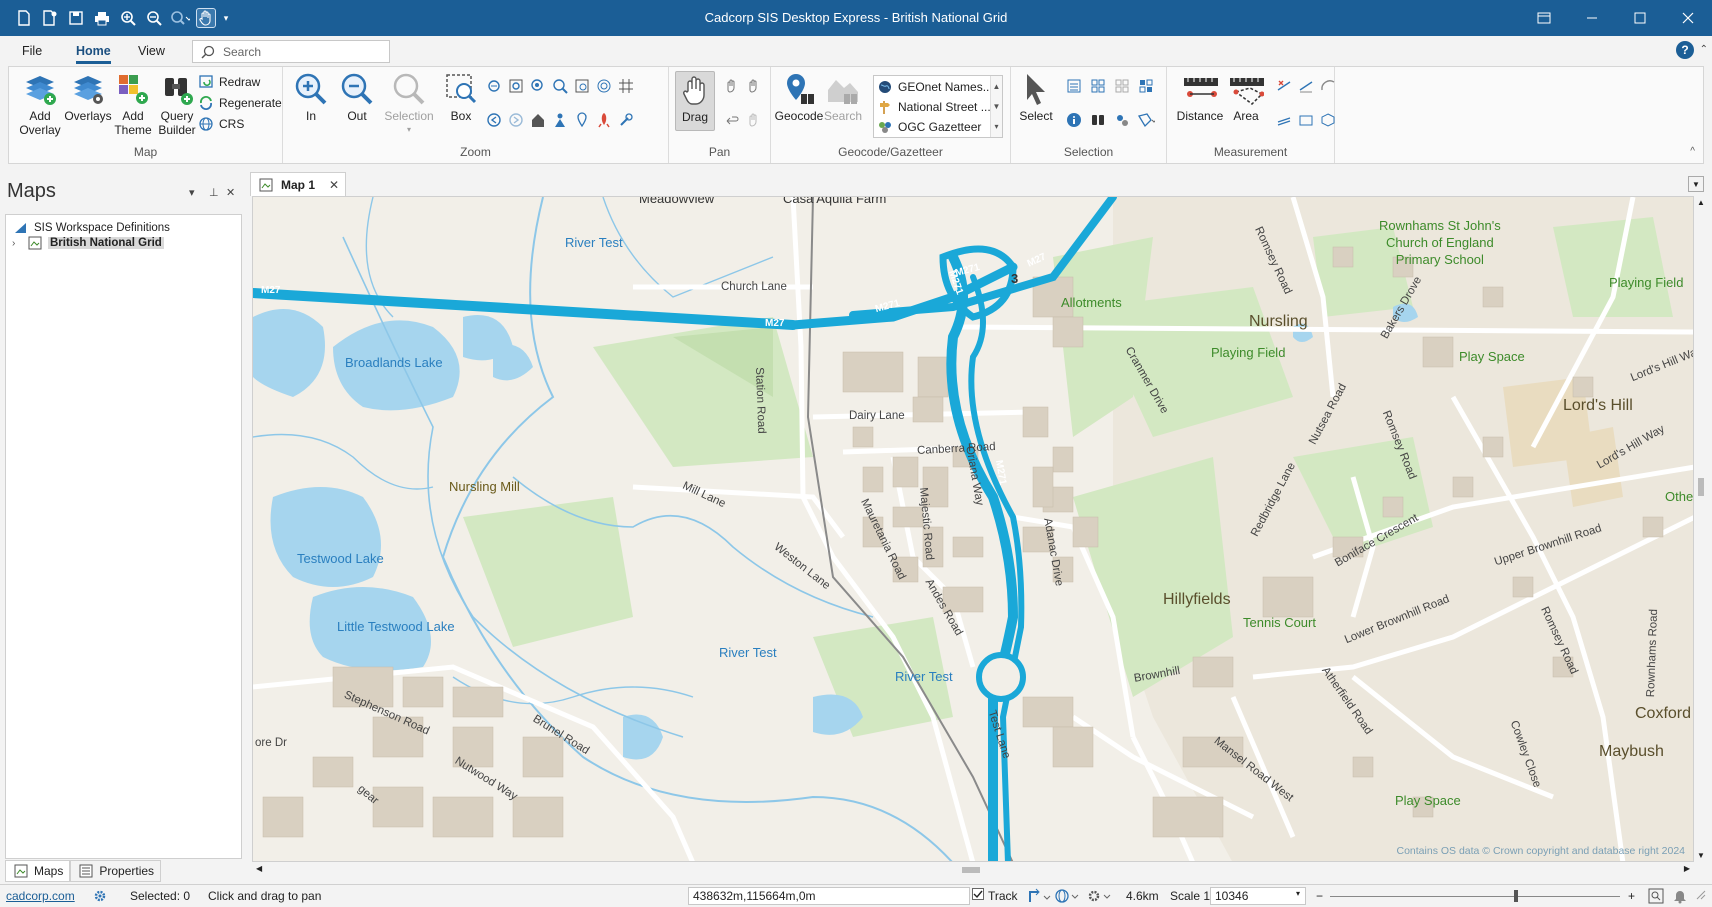 The height and width of the screenshot is (907, 1712). I want to click on crs-globe-icon, so click(1067, 897).